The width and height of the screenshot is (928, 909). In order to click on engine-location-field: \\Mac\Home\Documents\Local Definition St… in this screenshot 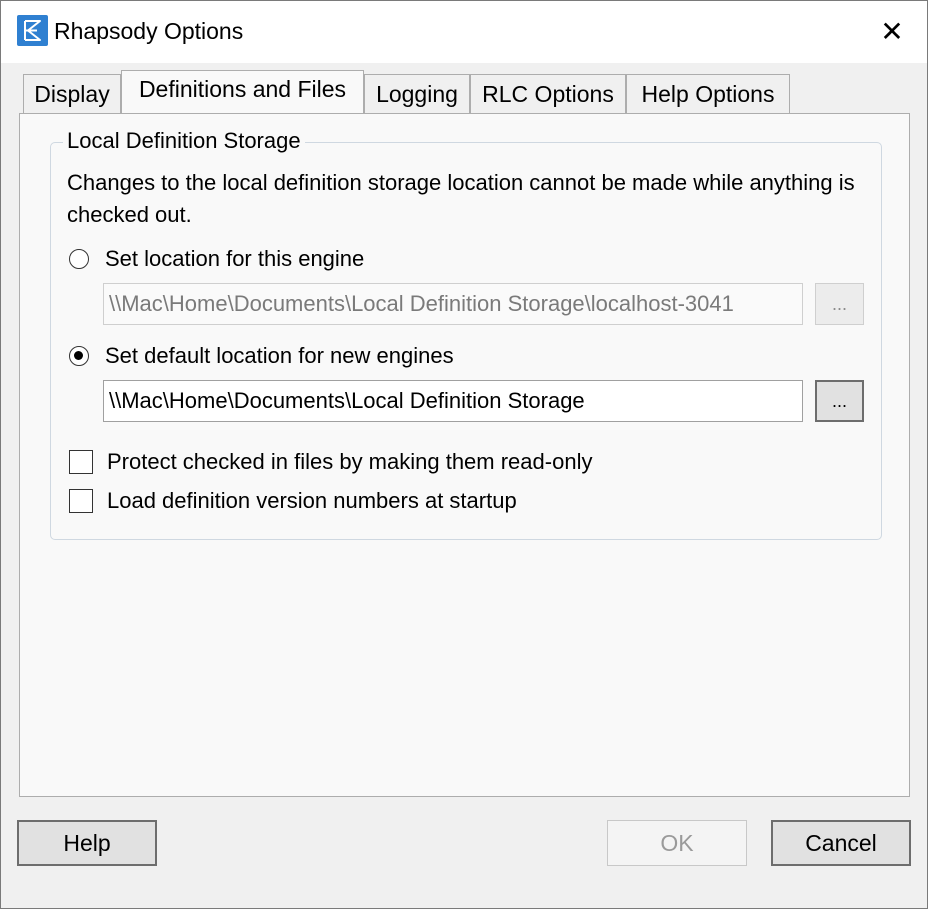, I will do `click(453, 304)`.